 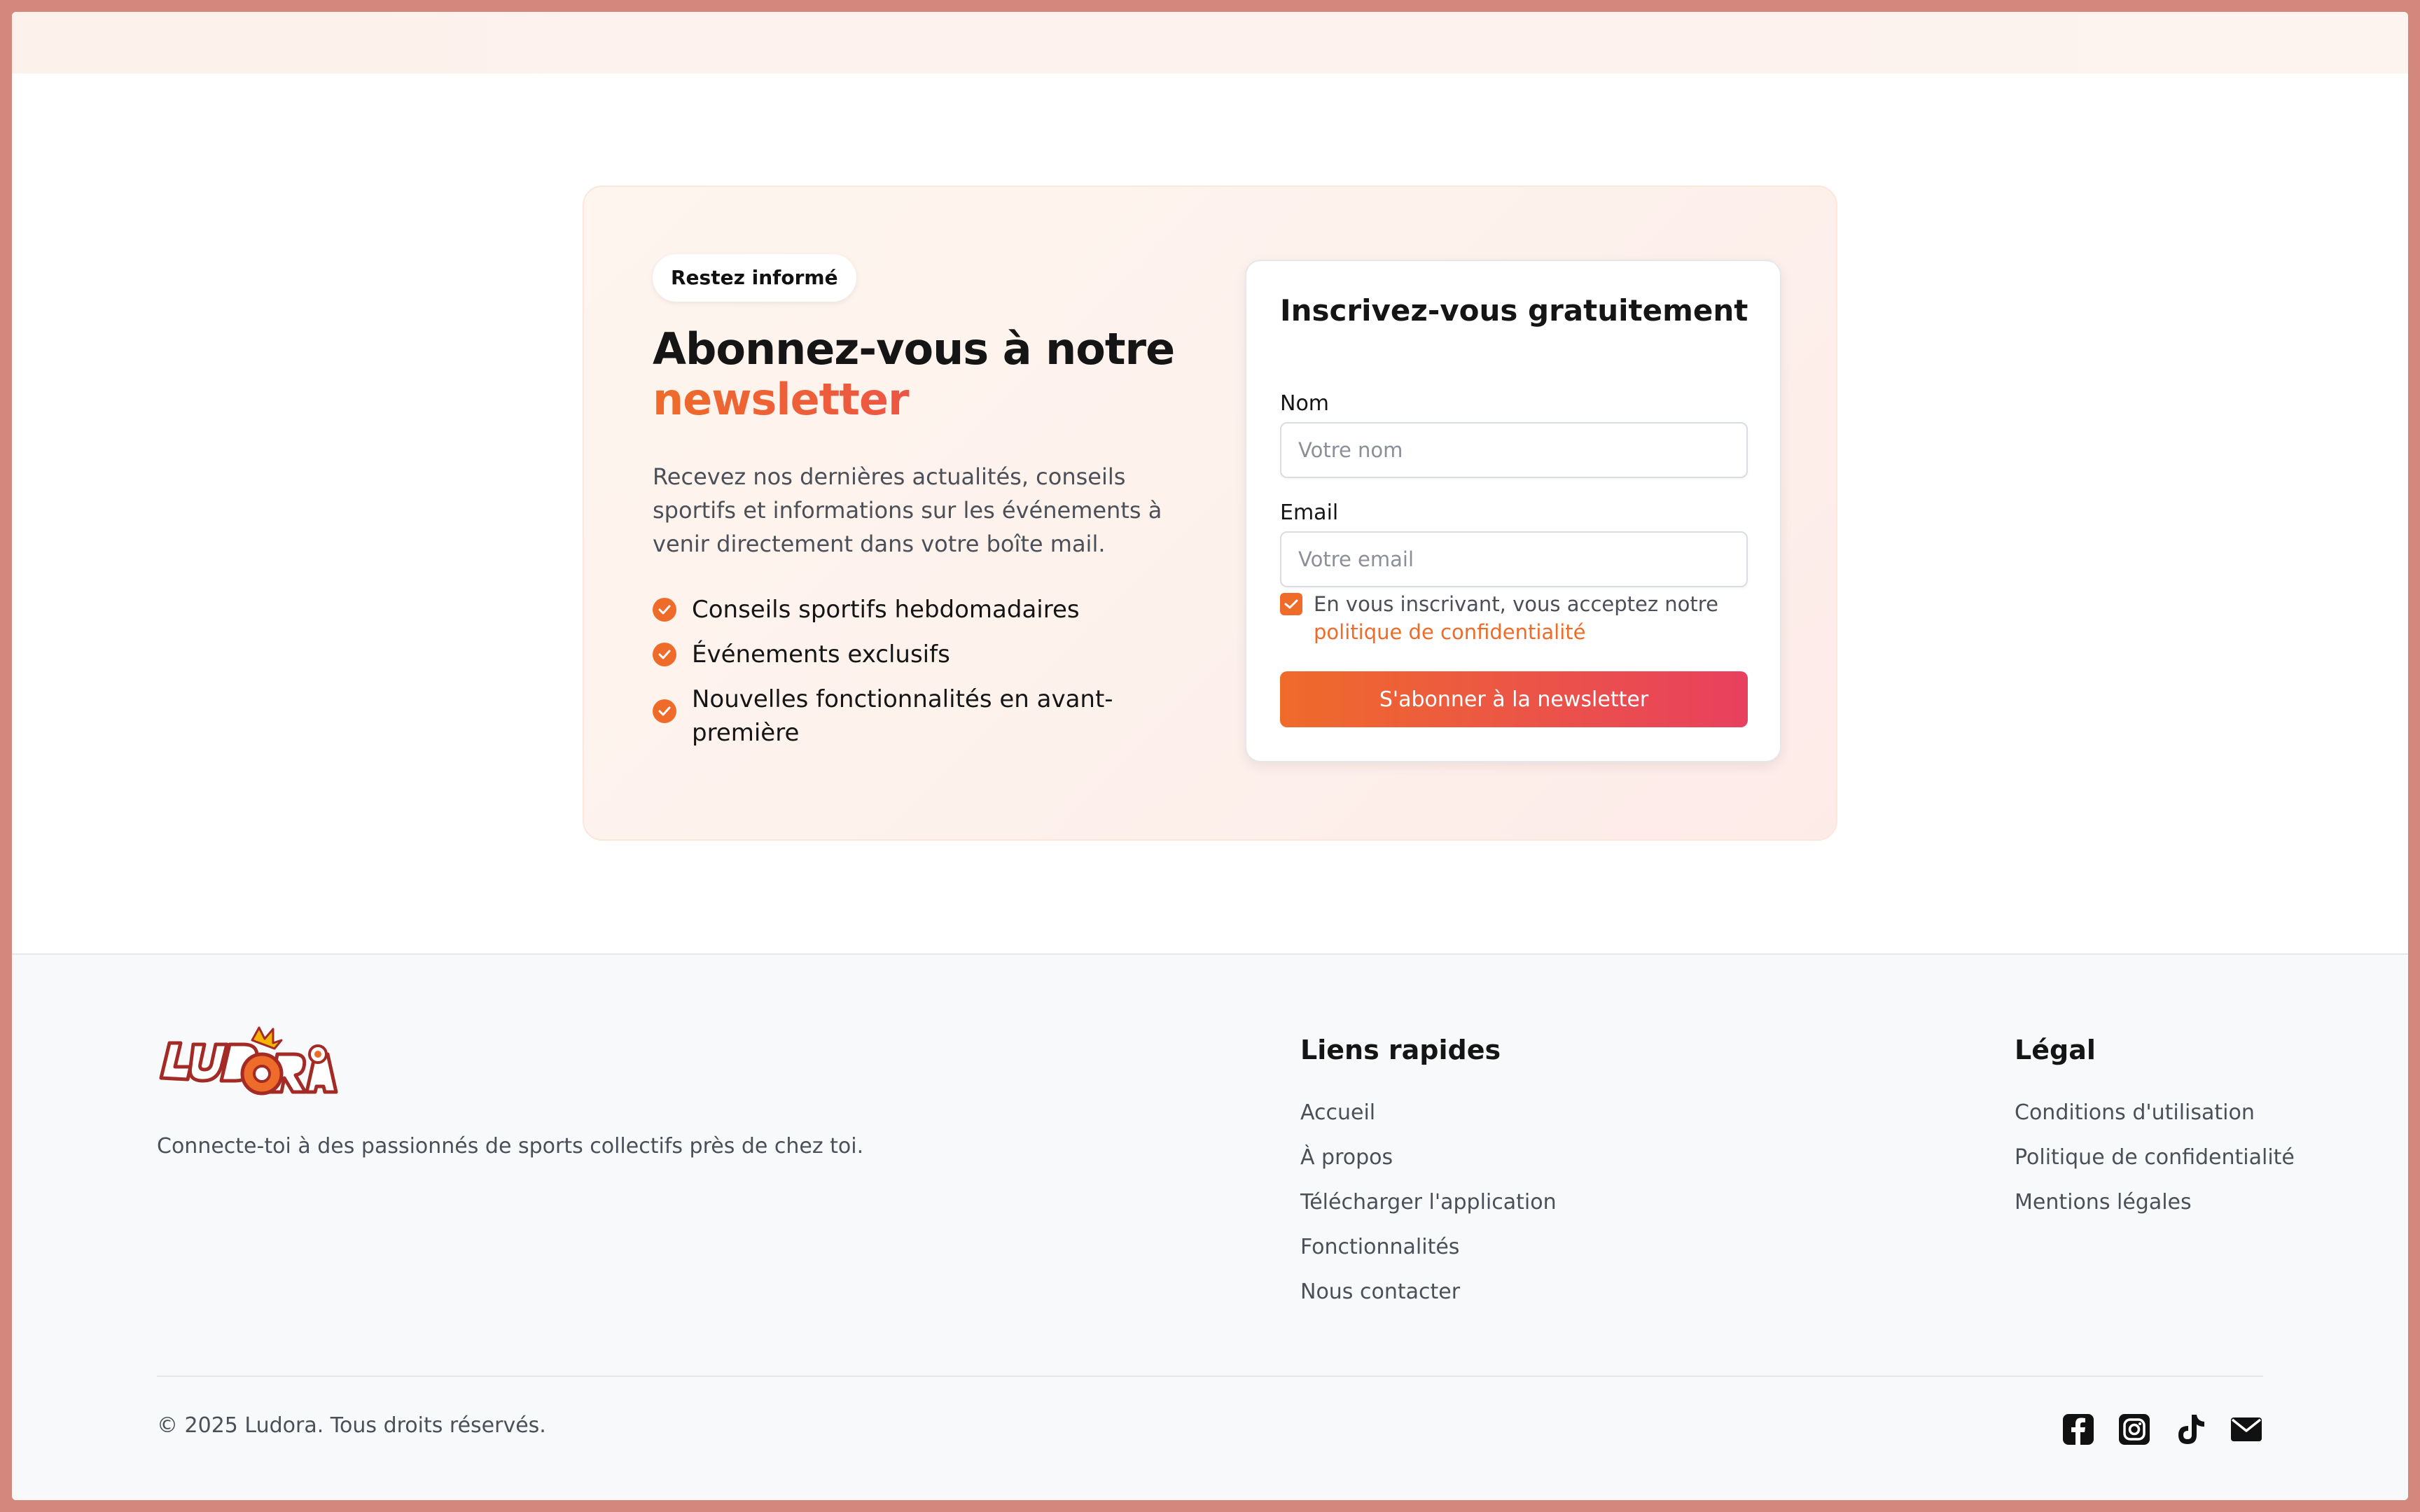 I want to click on footer-link-privacy: Politique de confidentialité, so click(x=2155, y=1157).